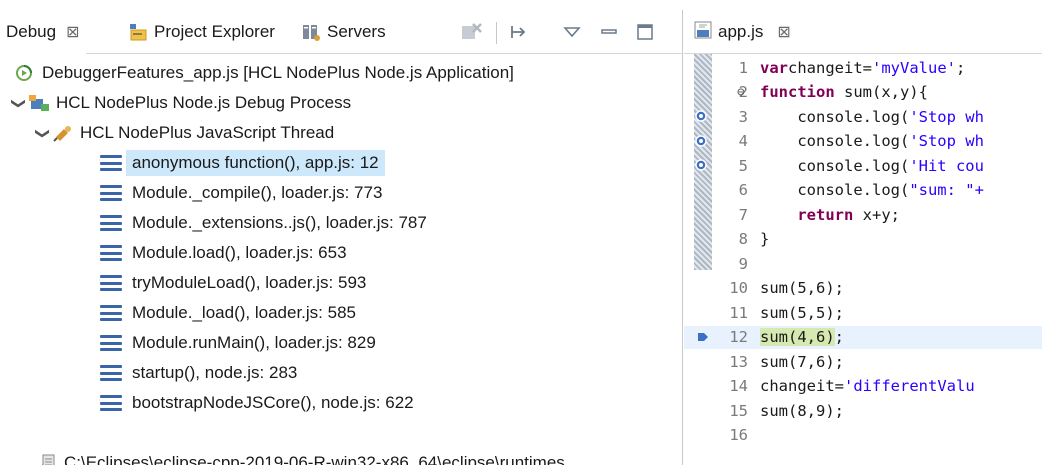 The width and height of the screenshot is (1042, 465). I want to click on code-text: console.log('Stop wh, so click(872, 117).